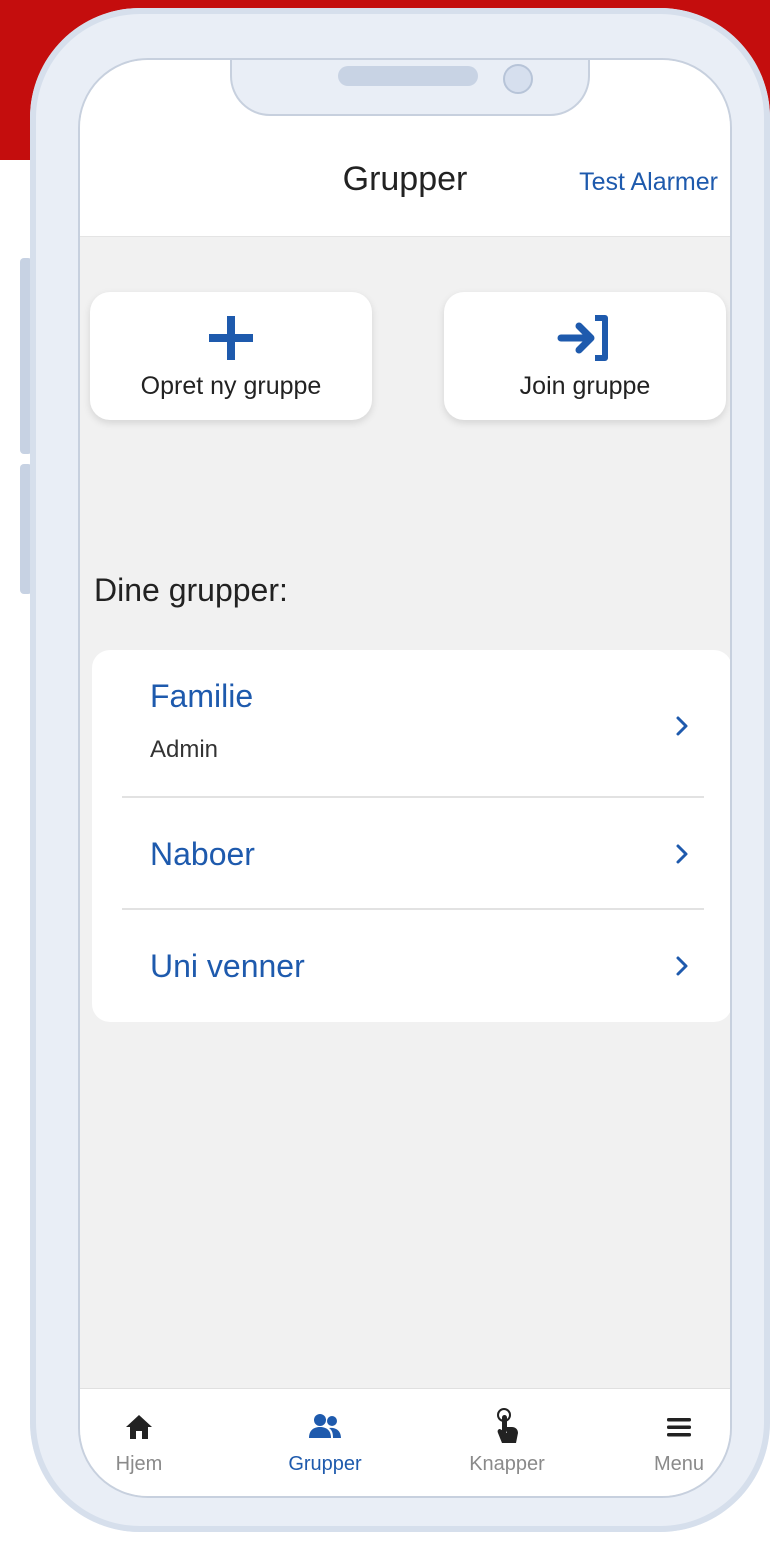 The image size is (770, 1542). I want to click on group-row-naboer: Naboer, so click(411, 854).